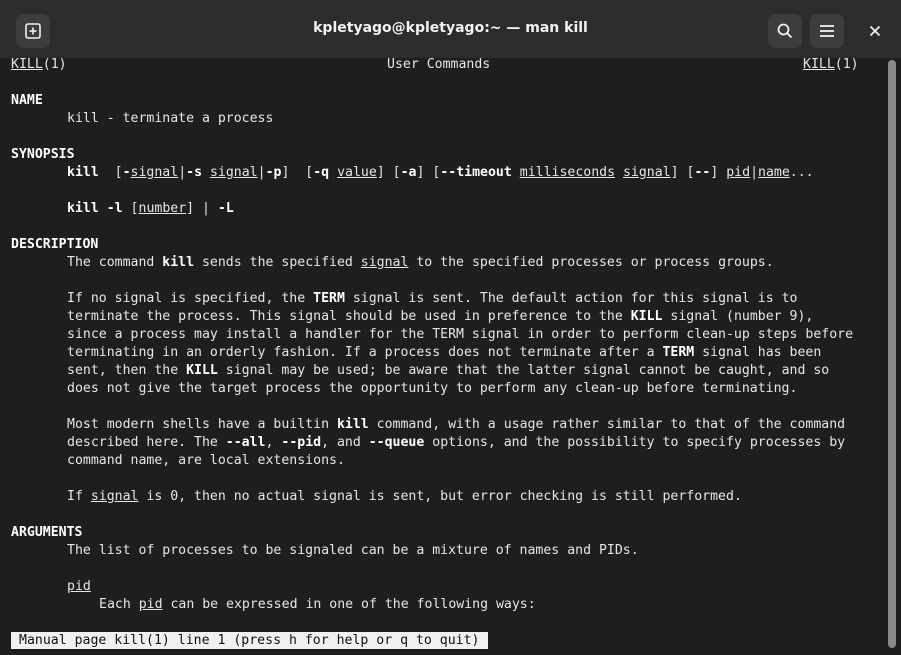 This screenshot has height=655, width=901. Describe the element at coordinates (79, 586) in the screenshot. I see `args-pid-term: pid` at that location.